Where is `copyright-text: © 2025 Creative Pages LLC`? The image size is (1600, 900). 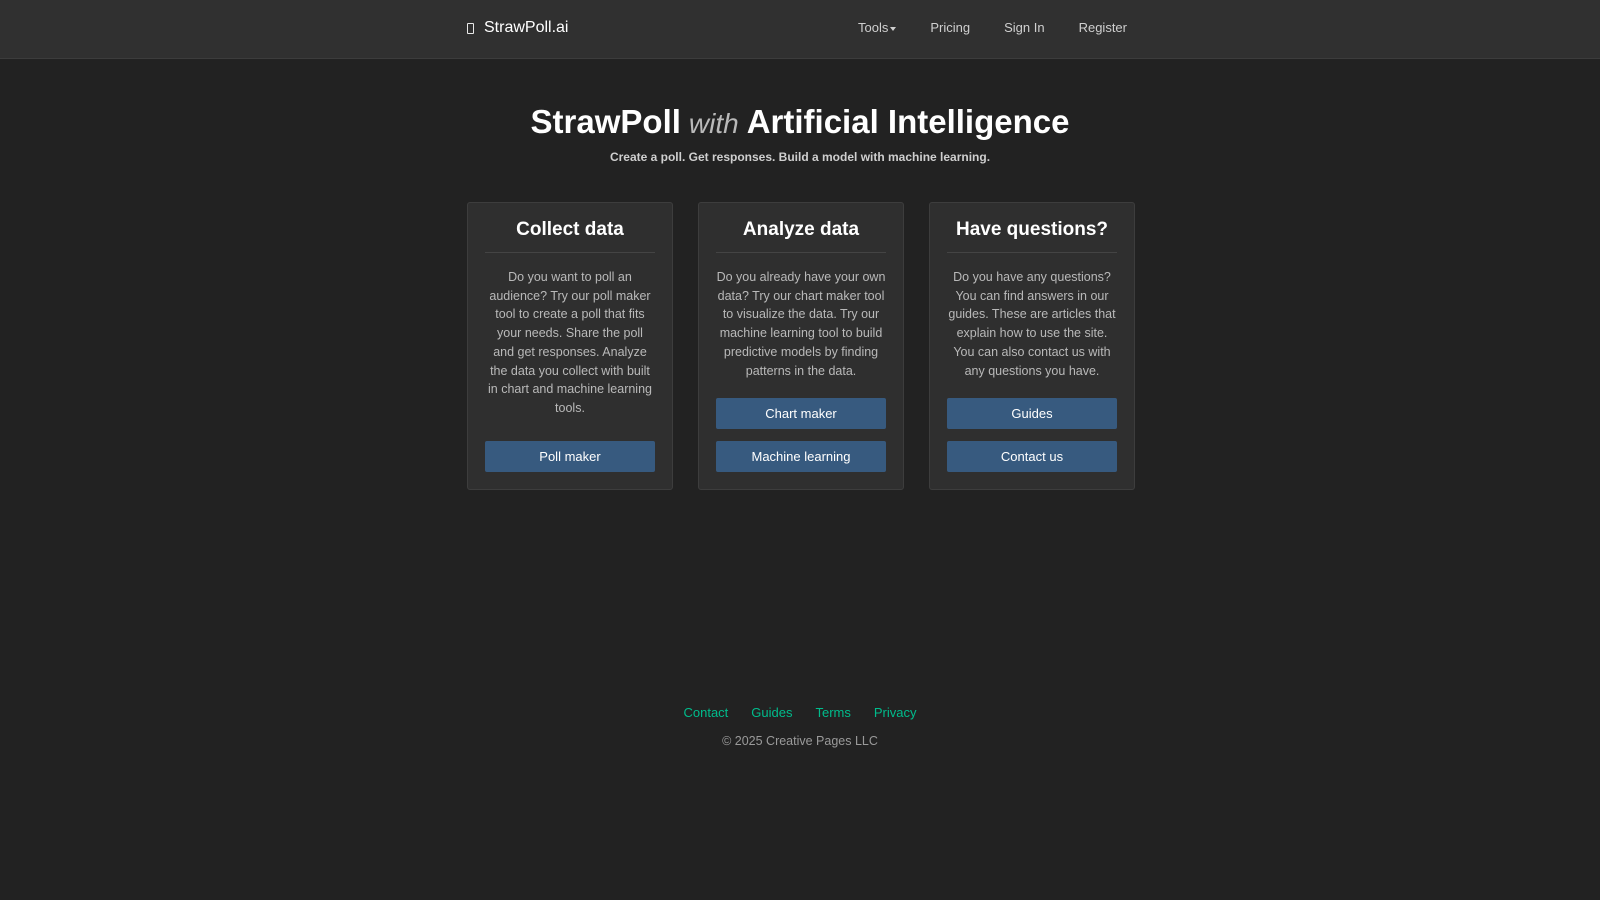
copyright-text: © 2025 Creative Pages LLC is located at coordinates (800, 741).